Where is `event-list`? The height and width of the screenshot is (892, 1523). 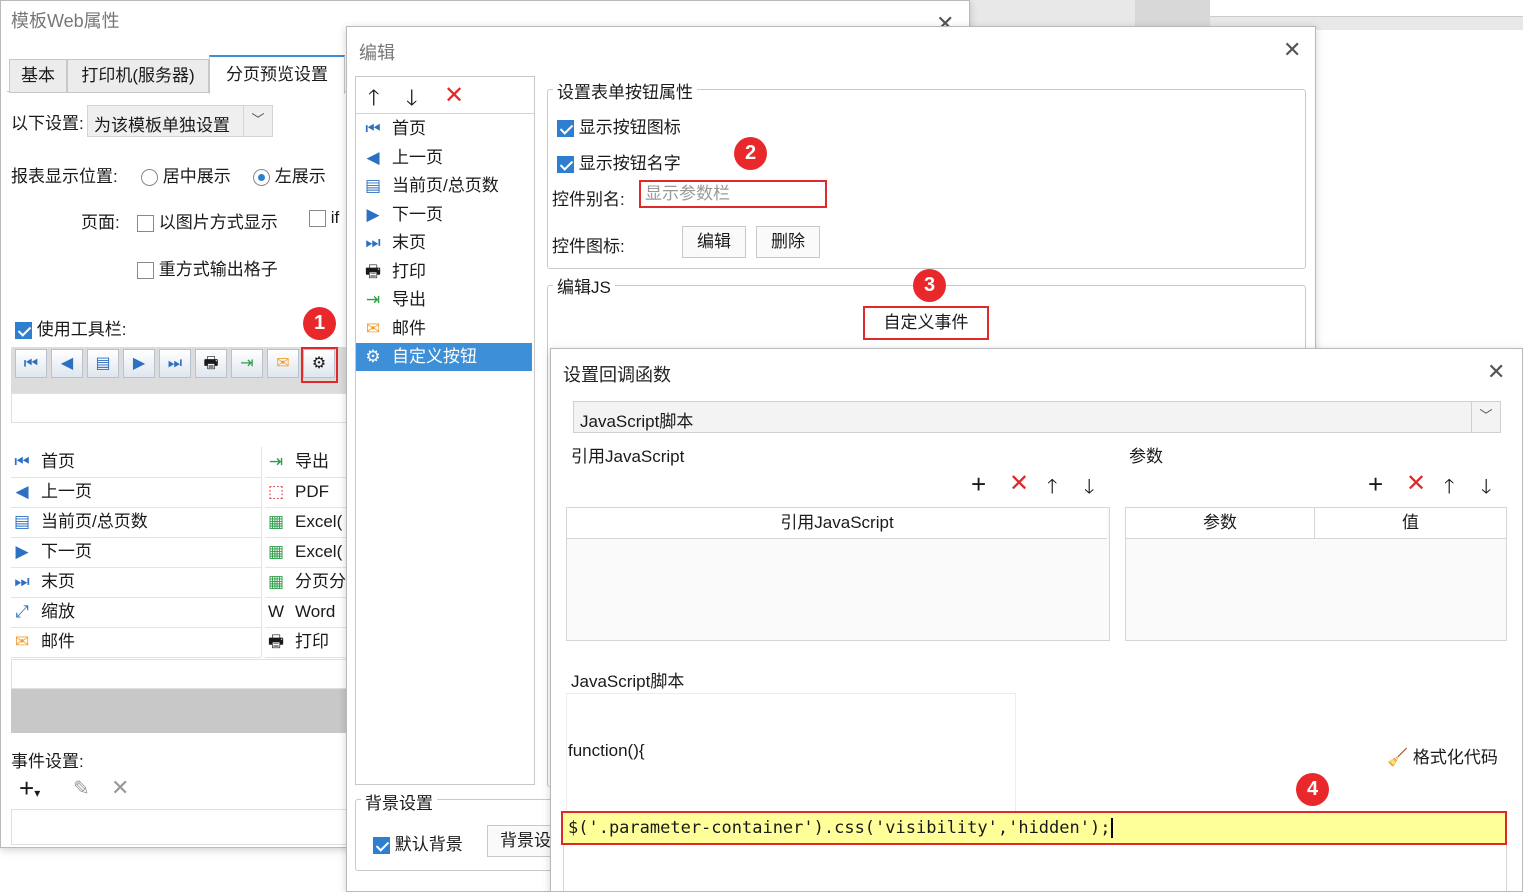
event-list is located at coordinates (182, 827).